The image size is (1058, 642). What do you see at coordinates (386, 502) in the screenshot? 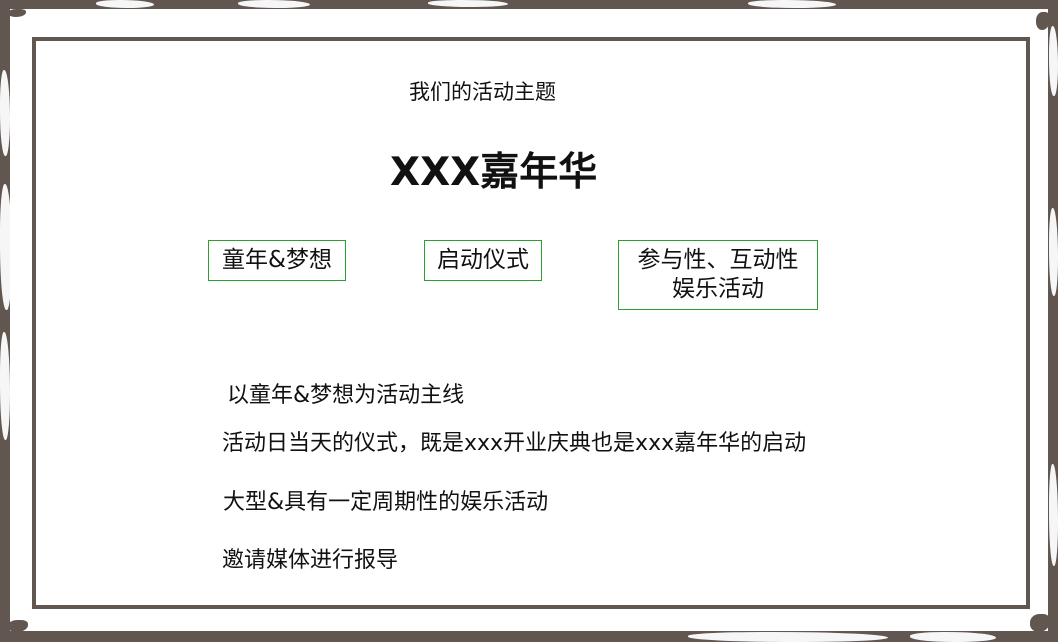
I see `detail-entertainment-line: 大型&具有一定周期性的娱乐活动` at bounding box center [386, 502].